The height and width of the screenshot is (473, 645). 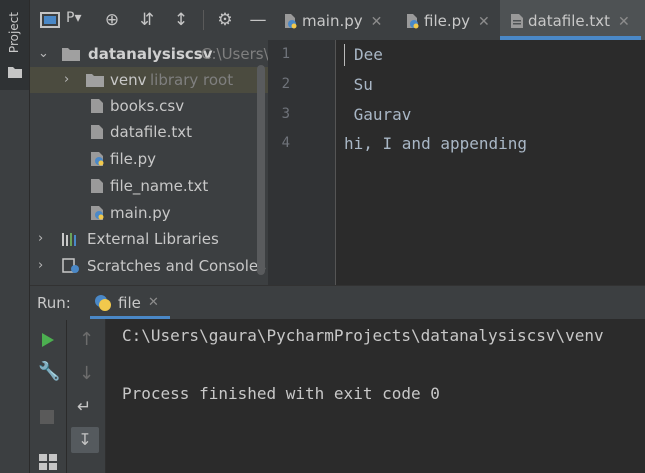 I want to click on project-tool-button: Project, so click(x=14, y=45).